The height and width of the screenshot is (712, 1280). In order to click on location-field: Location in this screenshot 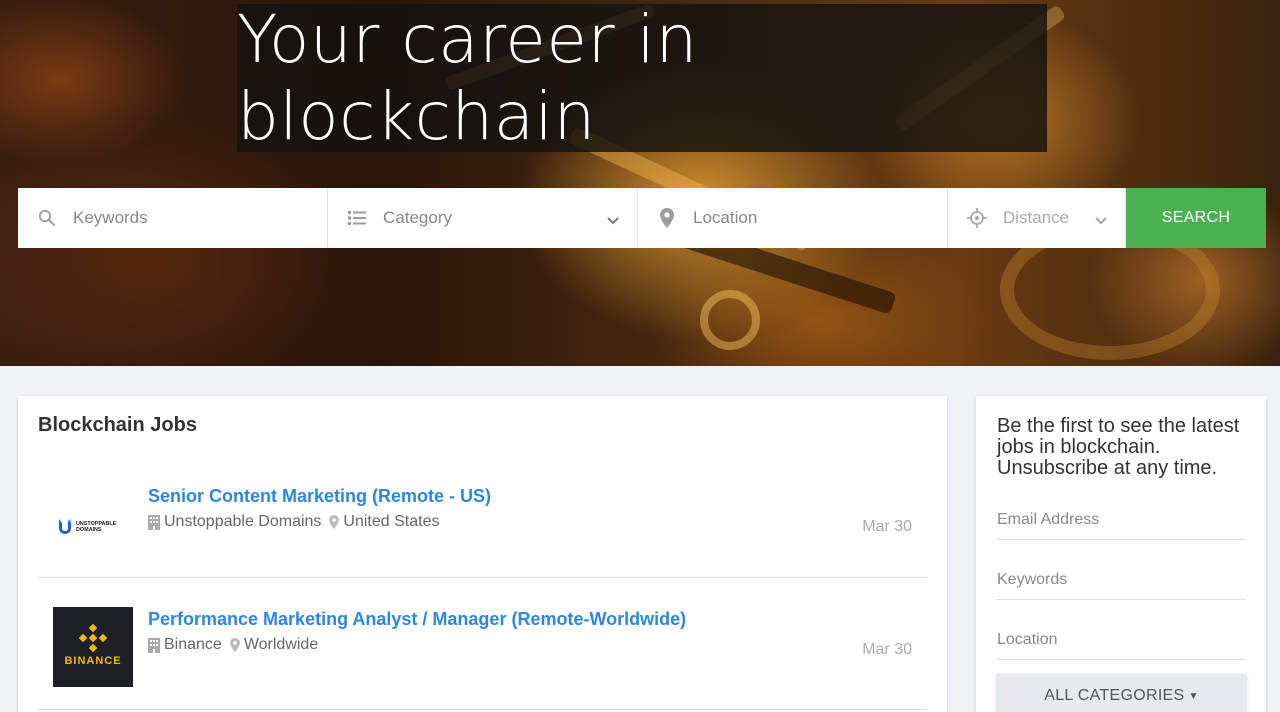, I will do `click(793, 218)`.